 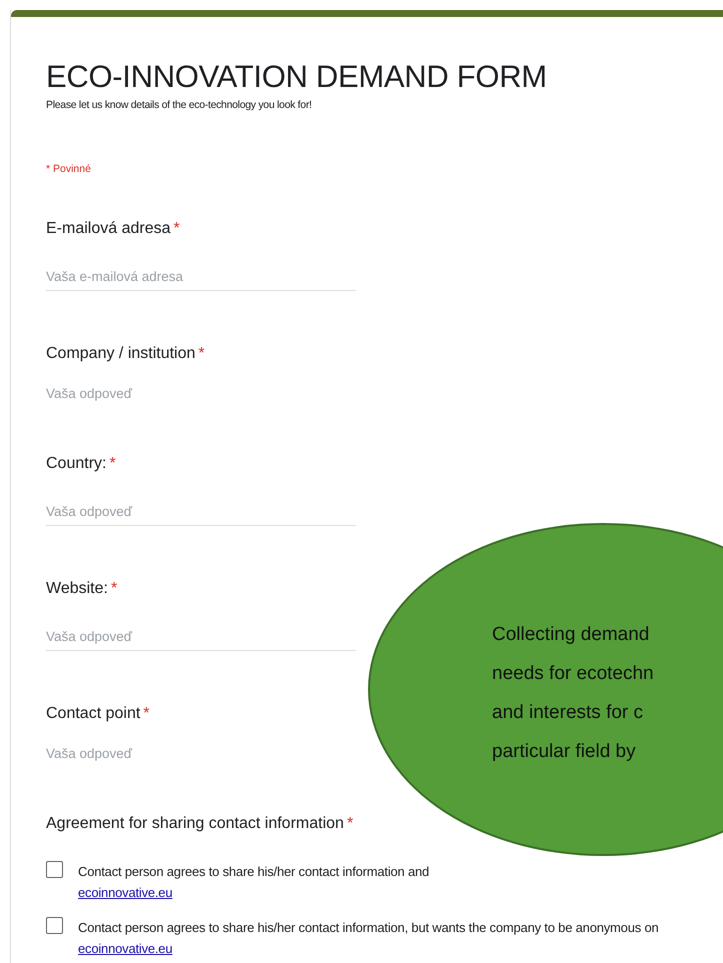 I want to click on text-input-field: Vaša e-mailová adresa, so click(x=201, y=277).